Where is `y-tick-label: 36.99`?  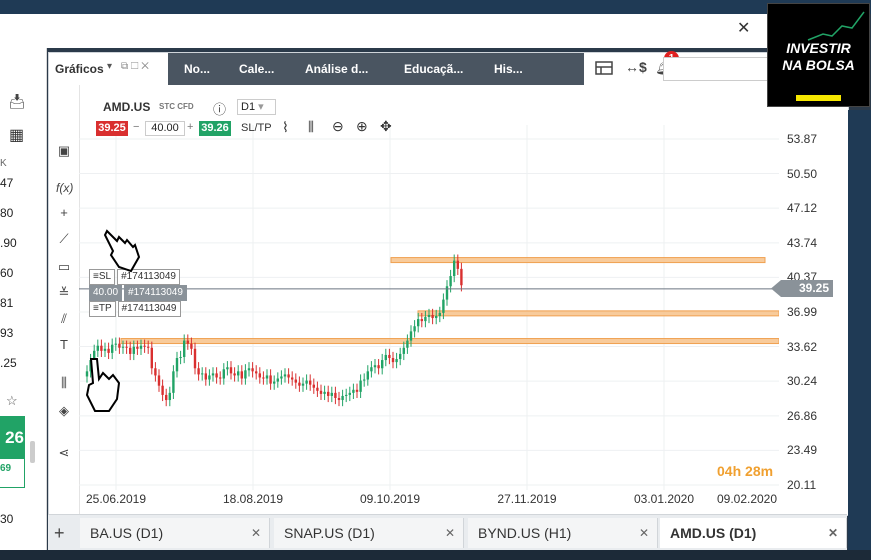 y-tick-label: 36.99 is located at coordinates (802, 312).